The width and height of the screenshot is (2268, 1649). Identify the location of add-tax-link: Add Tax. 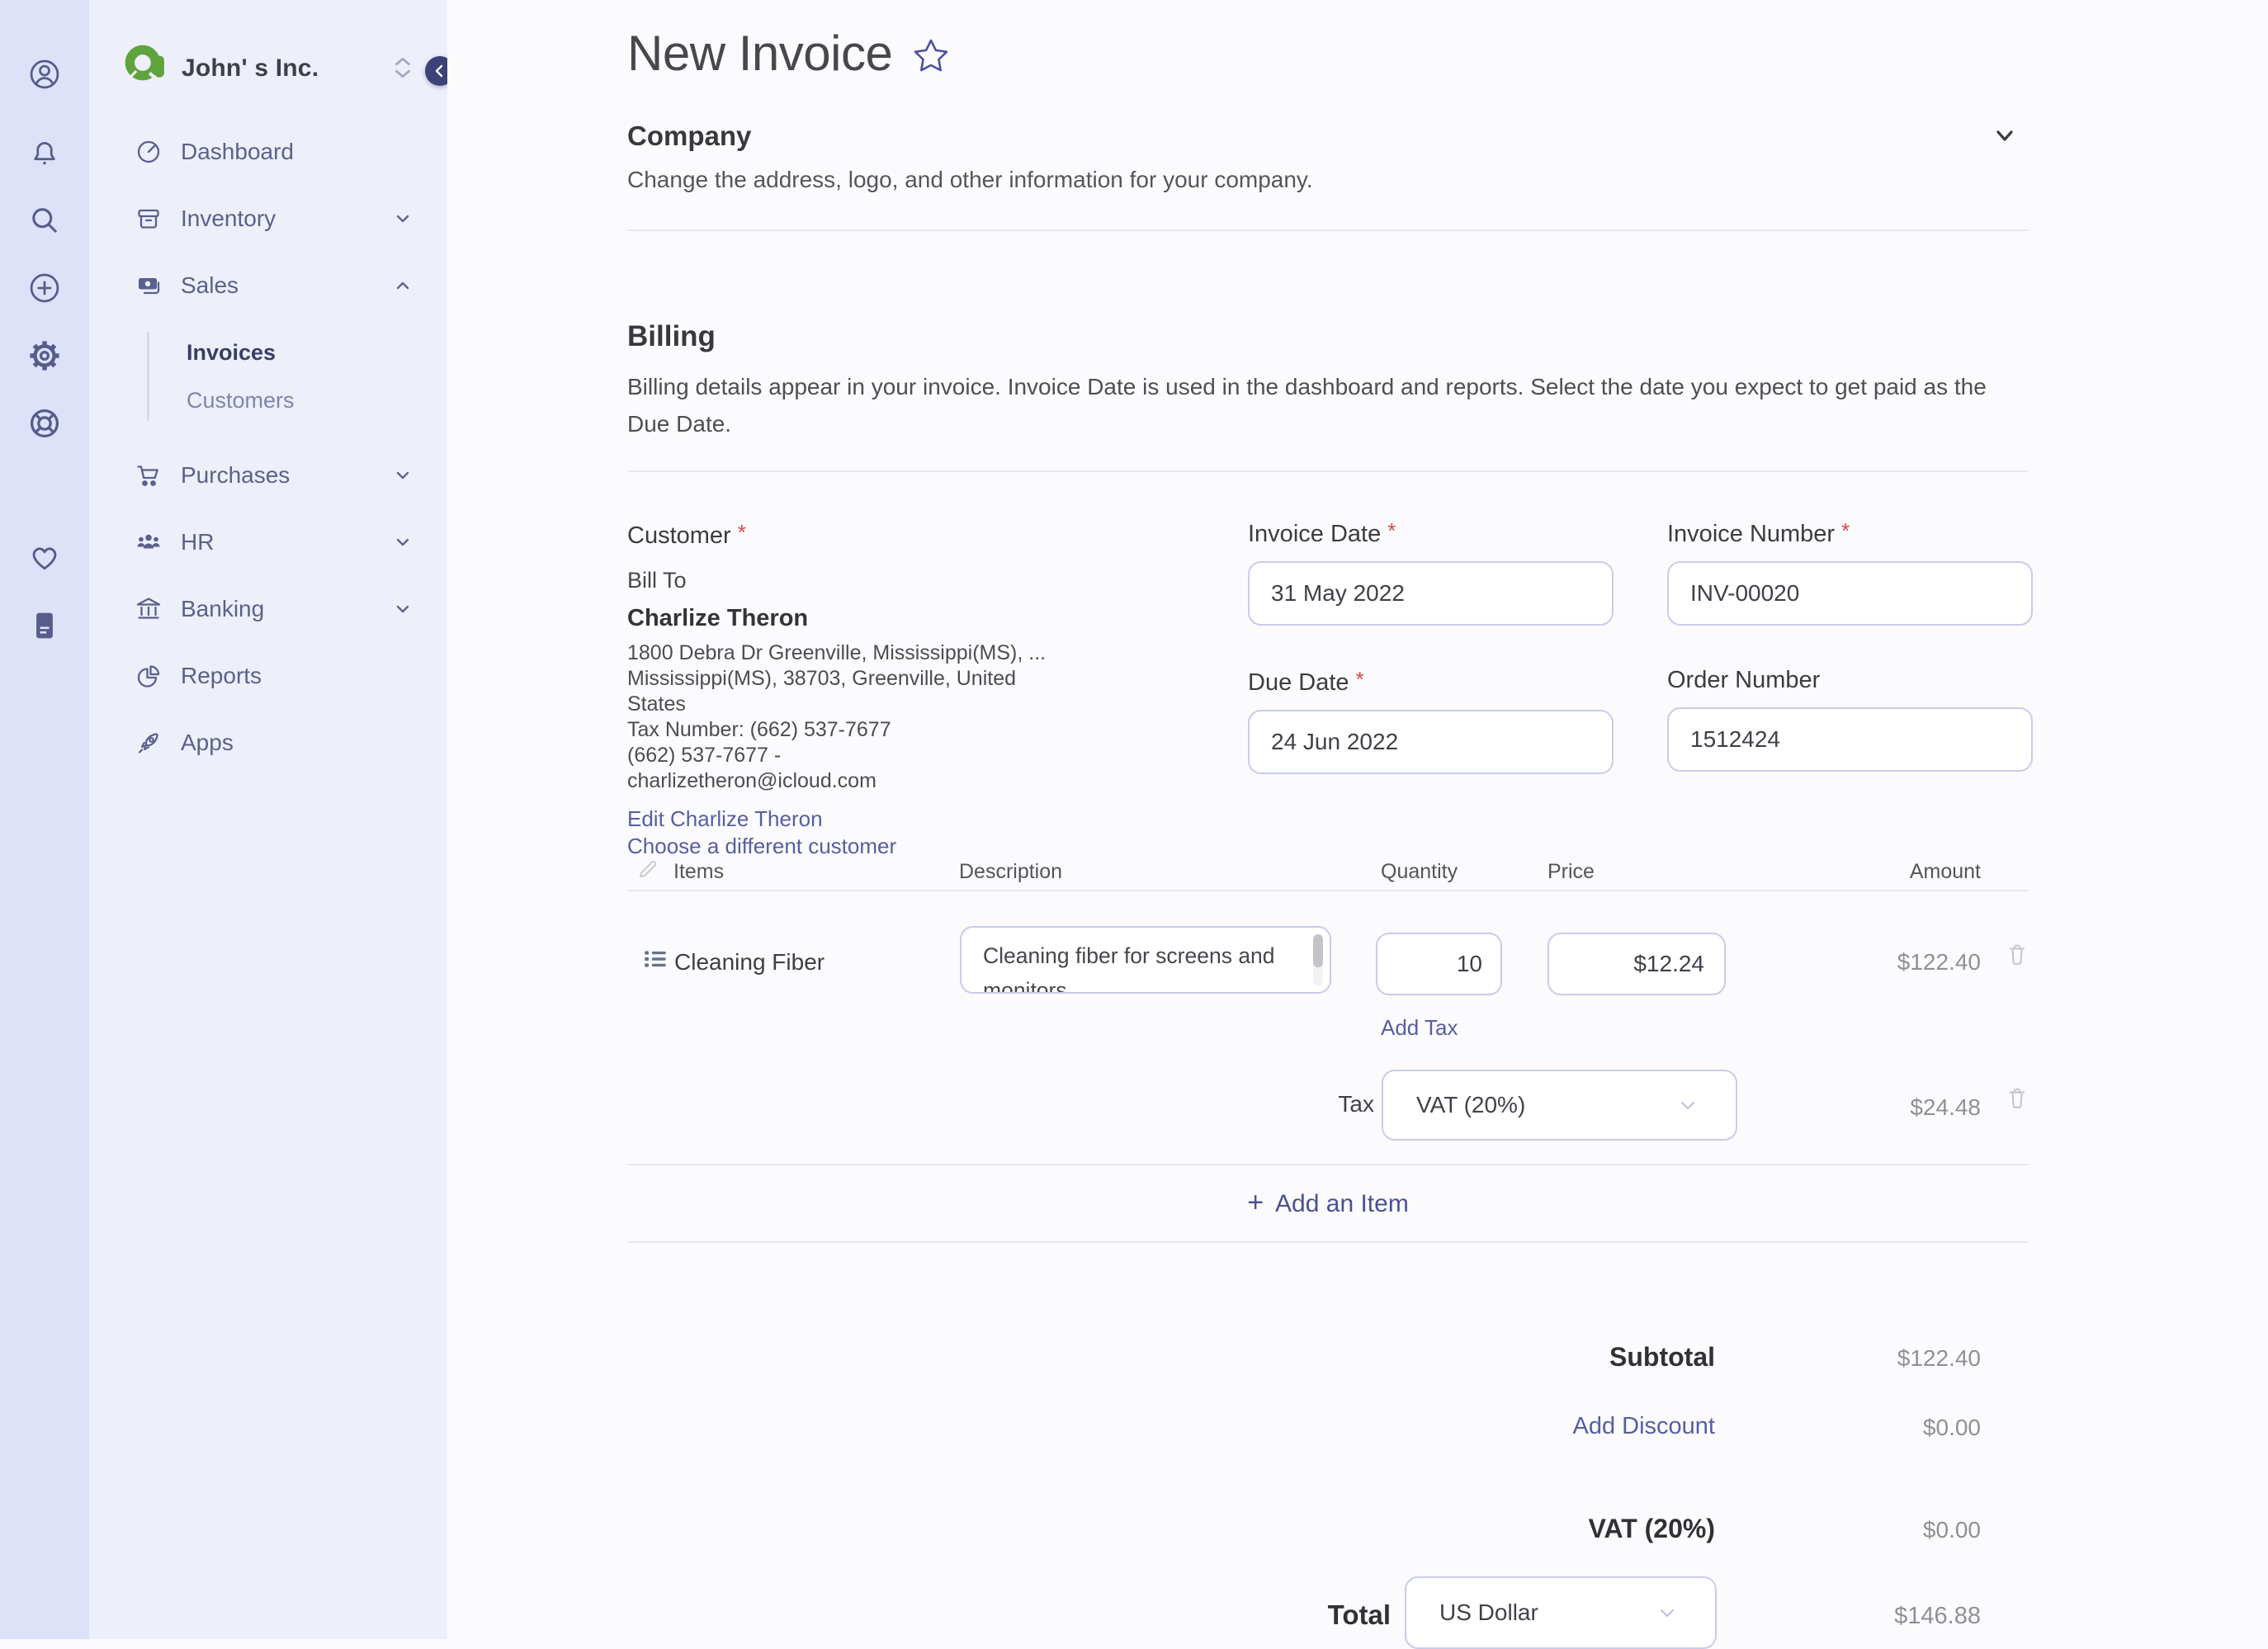
(1419, 1028).